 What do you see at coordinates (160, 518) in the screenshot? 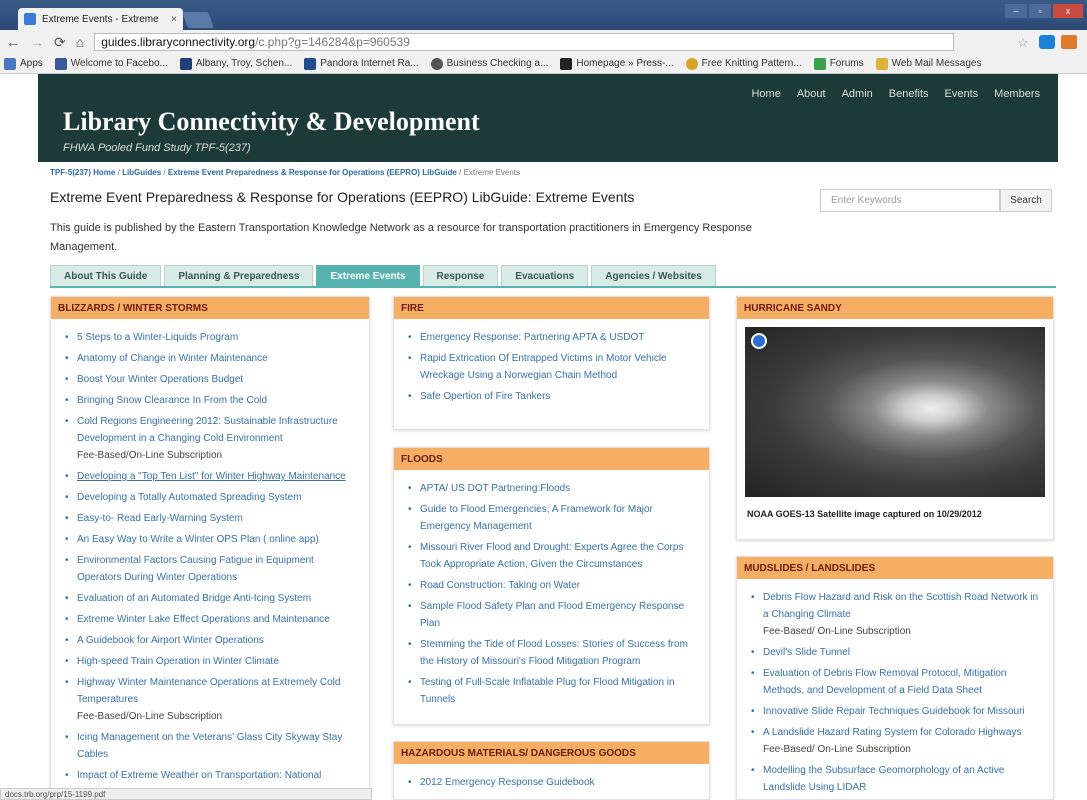
I see `item-link: Easy-to- Read Early-Warning System` at bounding box center [160, 518].